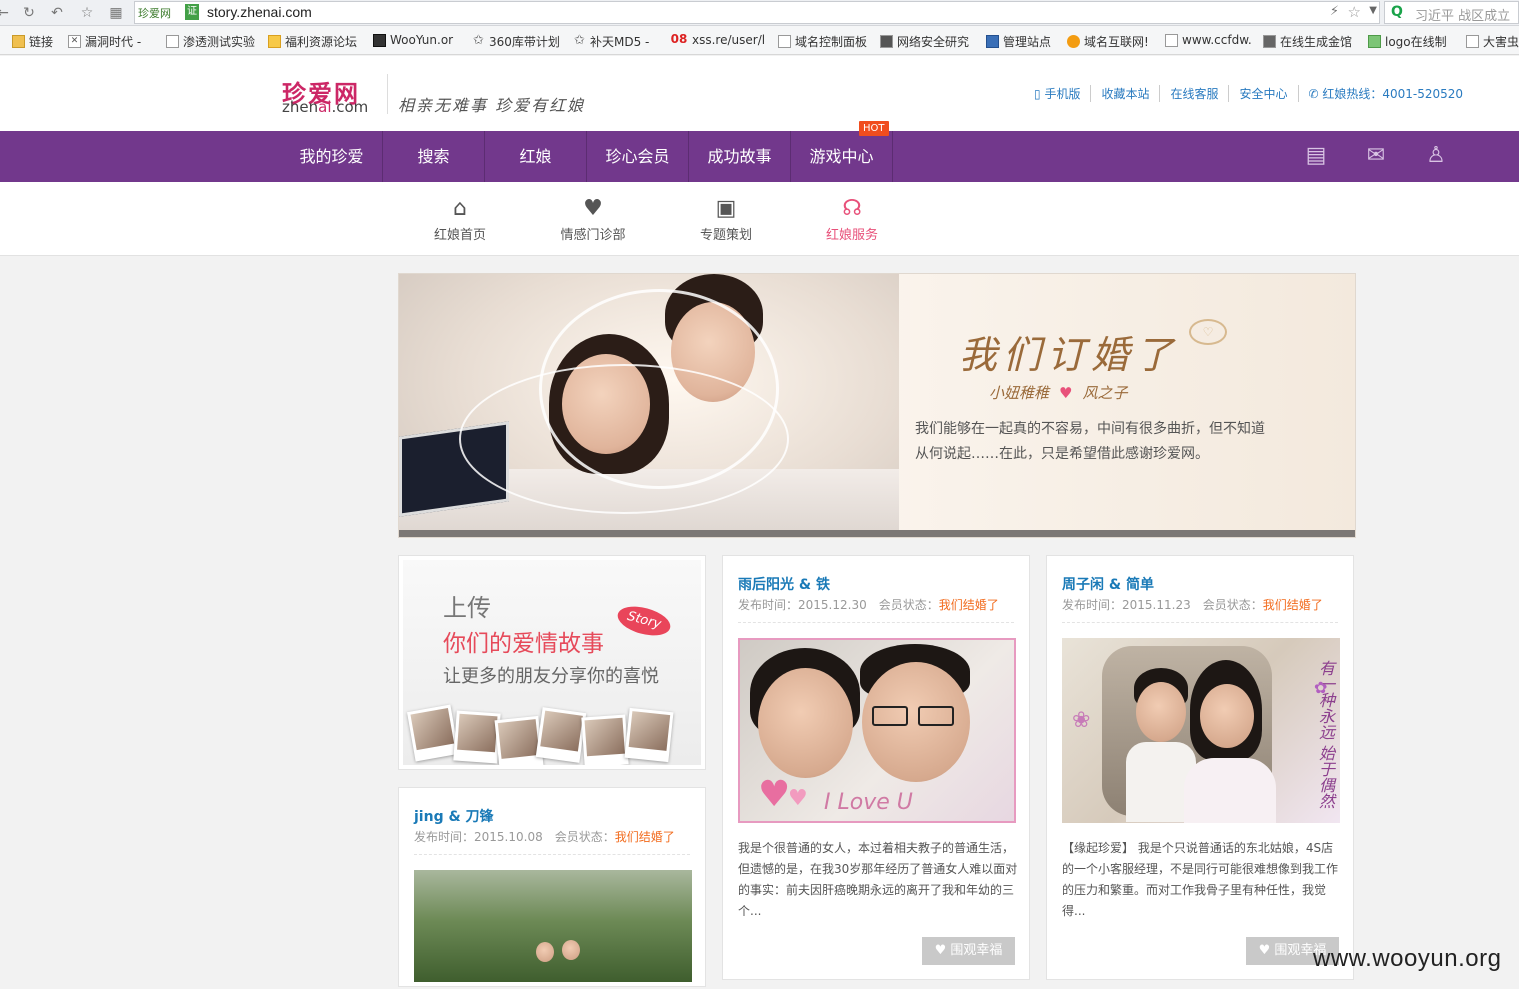  Describe the element at coordinates (822, 41) in the screenshot. I see `bookmark-item: 域名控制面板` at that location.